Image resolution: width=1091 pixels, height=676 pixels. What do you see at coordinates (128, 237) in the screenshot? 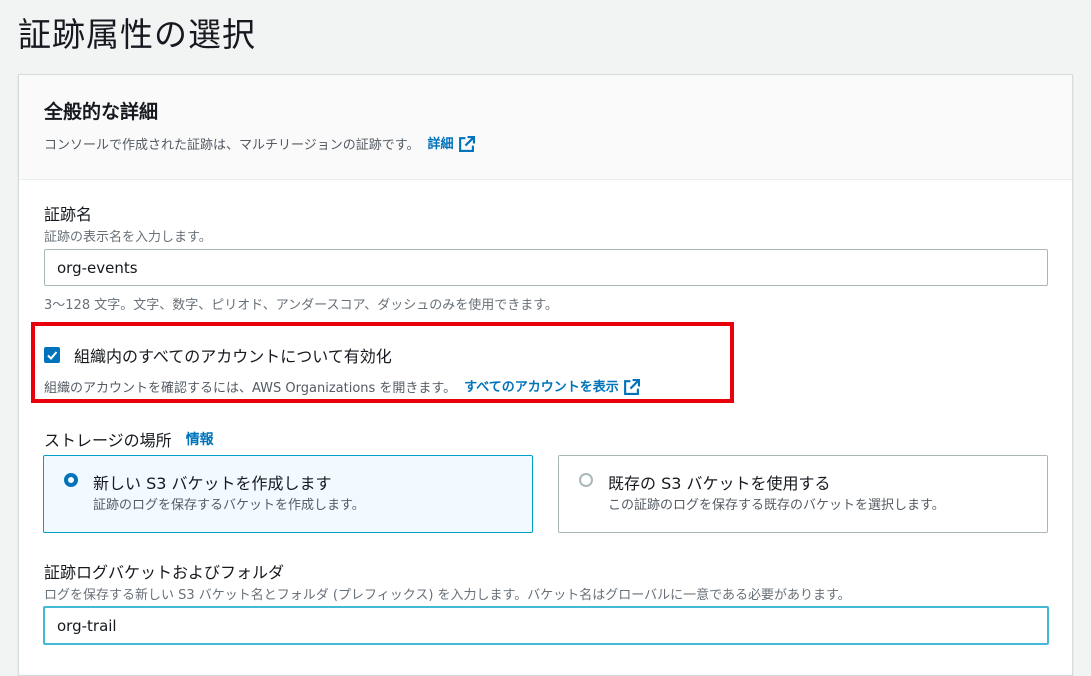
I see `trail-name-description: 証跡の表示名を入力します。` at bounding box center [128, 237].